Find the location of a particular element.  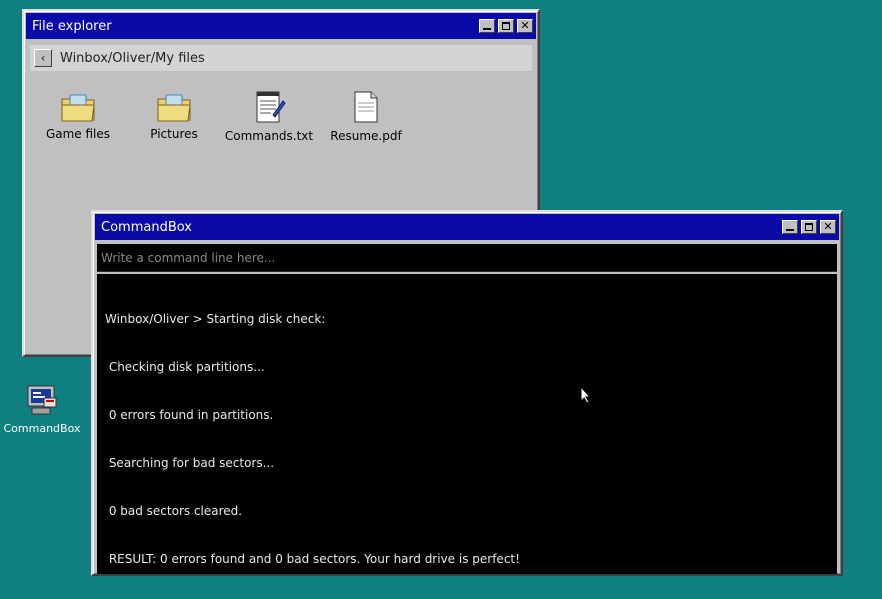

file-item-pictures: Pictures is located at coordinates (174, 116).